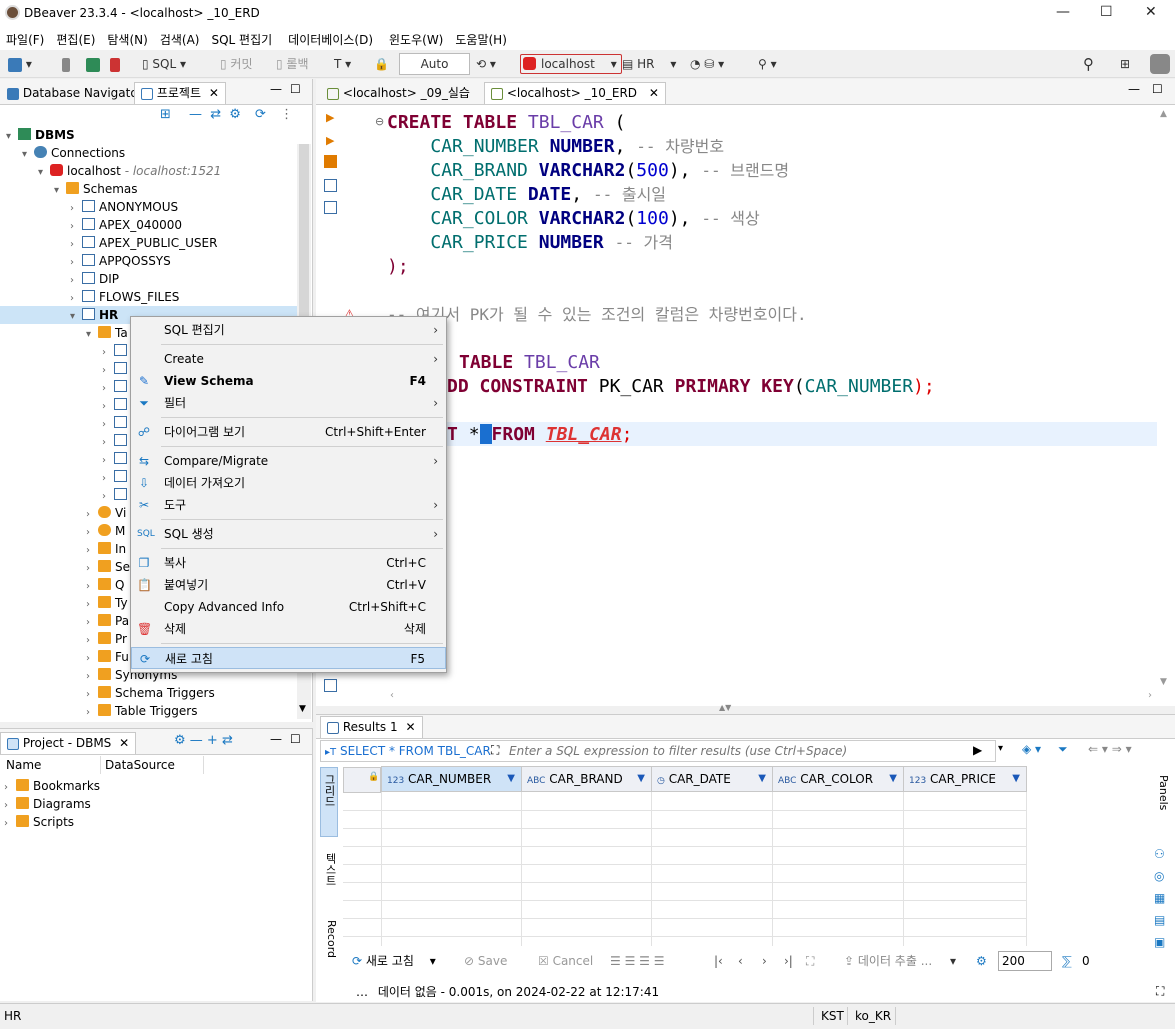 The height and width of the screenshot is (1029, 1175). I want to click on status-timezone: KST, so click(832, 1016).